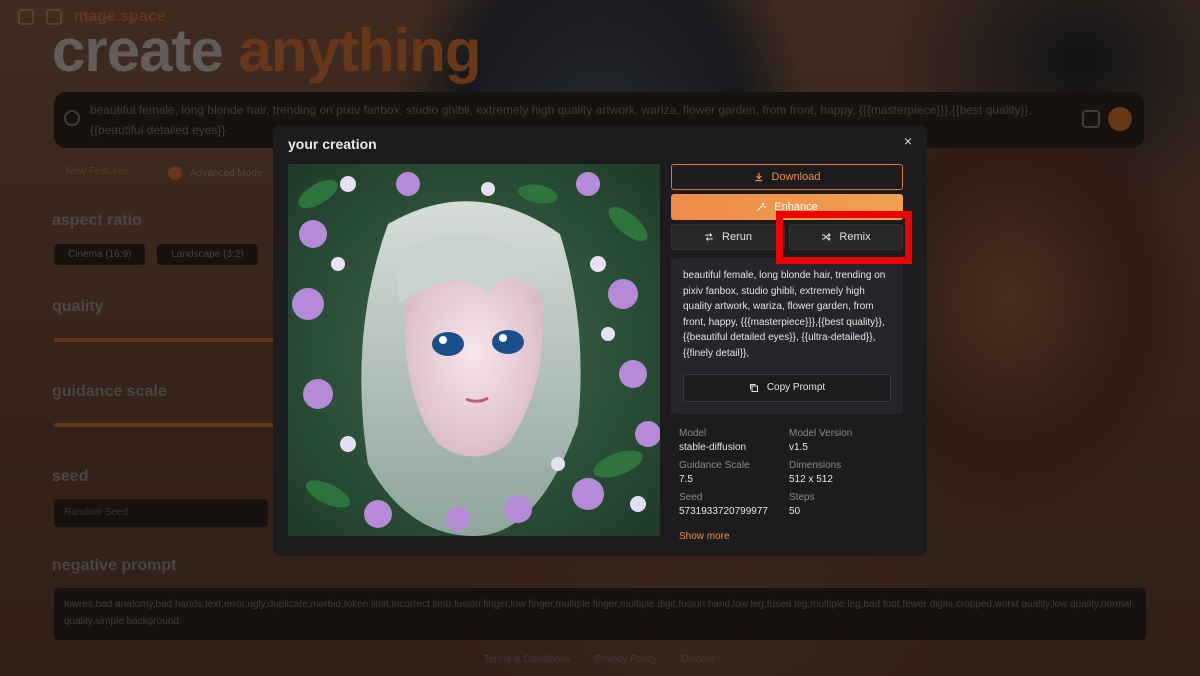 The height and width of the screenshot is (676, 1200). Describe the element at coordinates (713, 447) in the screenshot. I see `meta-value: stable-diffusion` at that location.